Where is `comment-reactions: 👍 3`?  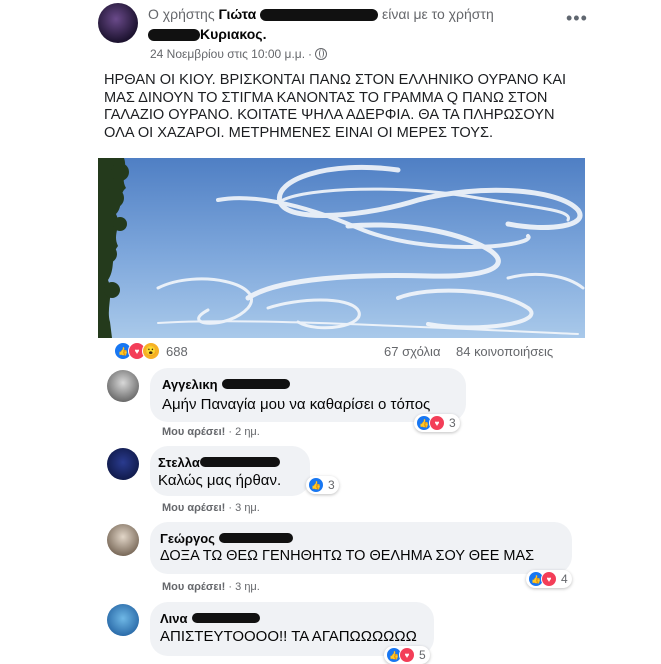 comment-reactions: 👍 3 is located at coordinates (322, 485).